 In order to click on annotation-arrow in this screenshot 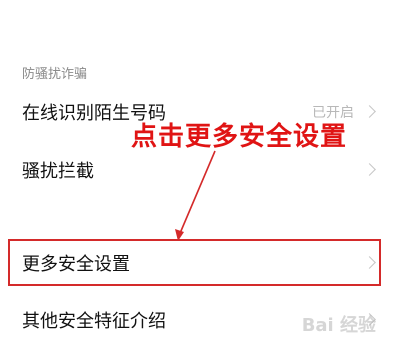, I will do `click(195, 195)`.